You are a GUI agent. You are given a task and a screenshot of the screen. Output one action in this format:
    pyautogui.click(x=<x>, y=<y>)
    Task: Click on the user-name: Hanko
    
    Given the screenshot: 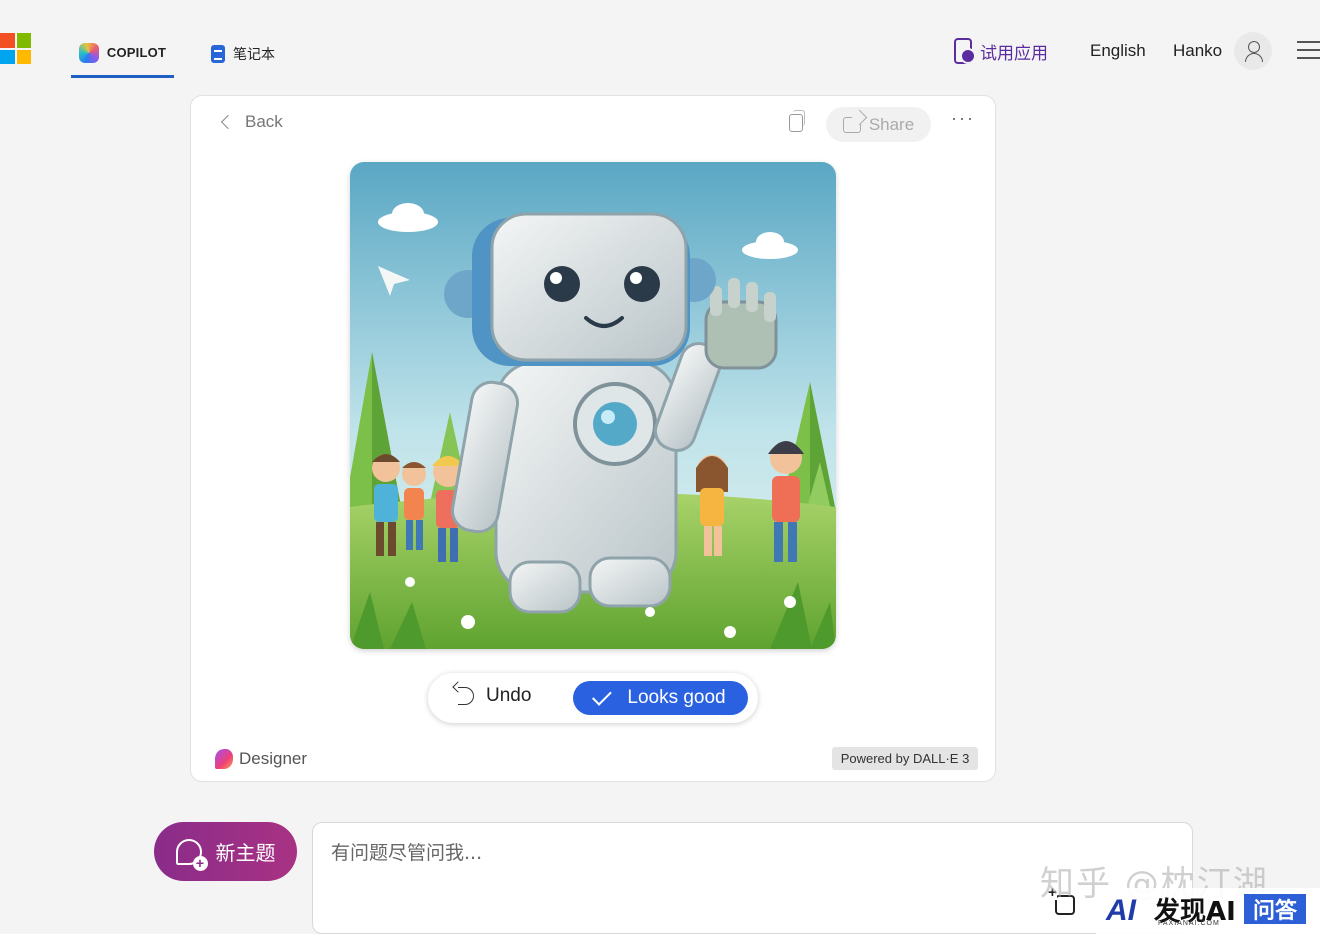 What is the action you would take?
    pyautogui.click(x=1198, y=50)
    